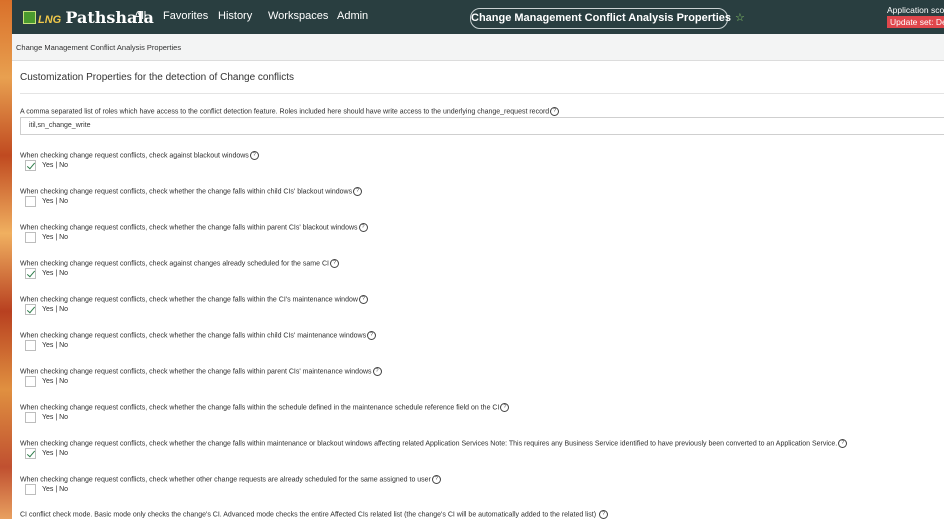 Image resolution: width=944 pixels, height=519 pixels. What do you see at coordinates (298, 16) in the screenshot?
I see `nav-workspaces: Workspaces` at bounding box center [298, 16].